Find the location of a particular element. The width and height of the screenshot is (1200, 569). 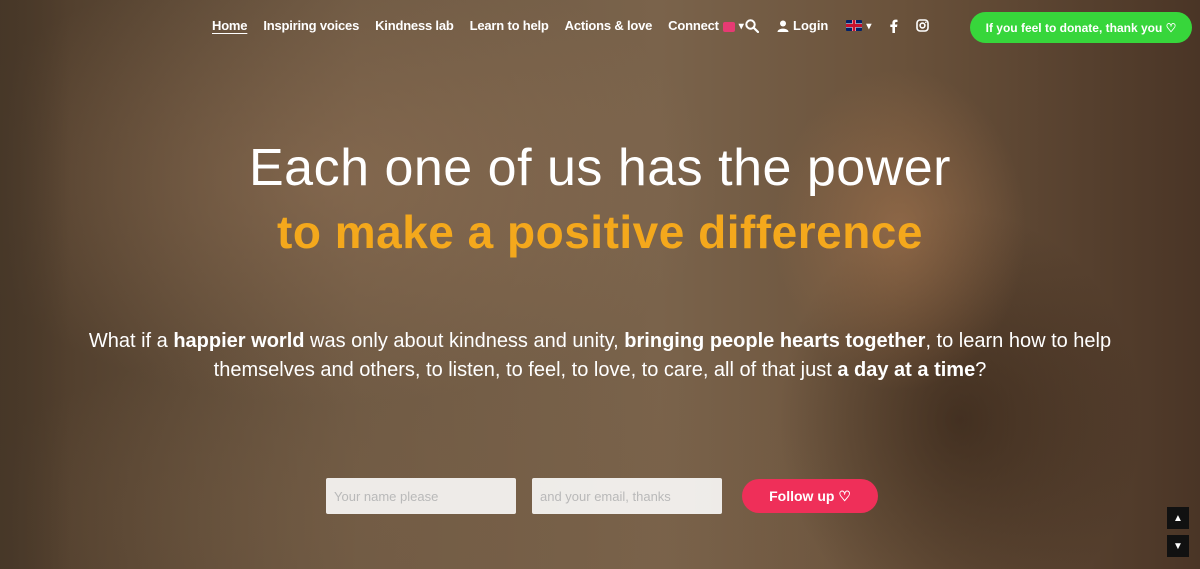

arrow-up-icon: ▲ is located at coordinates (1178, 518).